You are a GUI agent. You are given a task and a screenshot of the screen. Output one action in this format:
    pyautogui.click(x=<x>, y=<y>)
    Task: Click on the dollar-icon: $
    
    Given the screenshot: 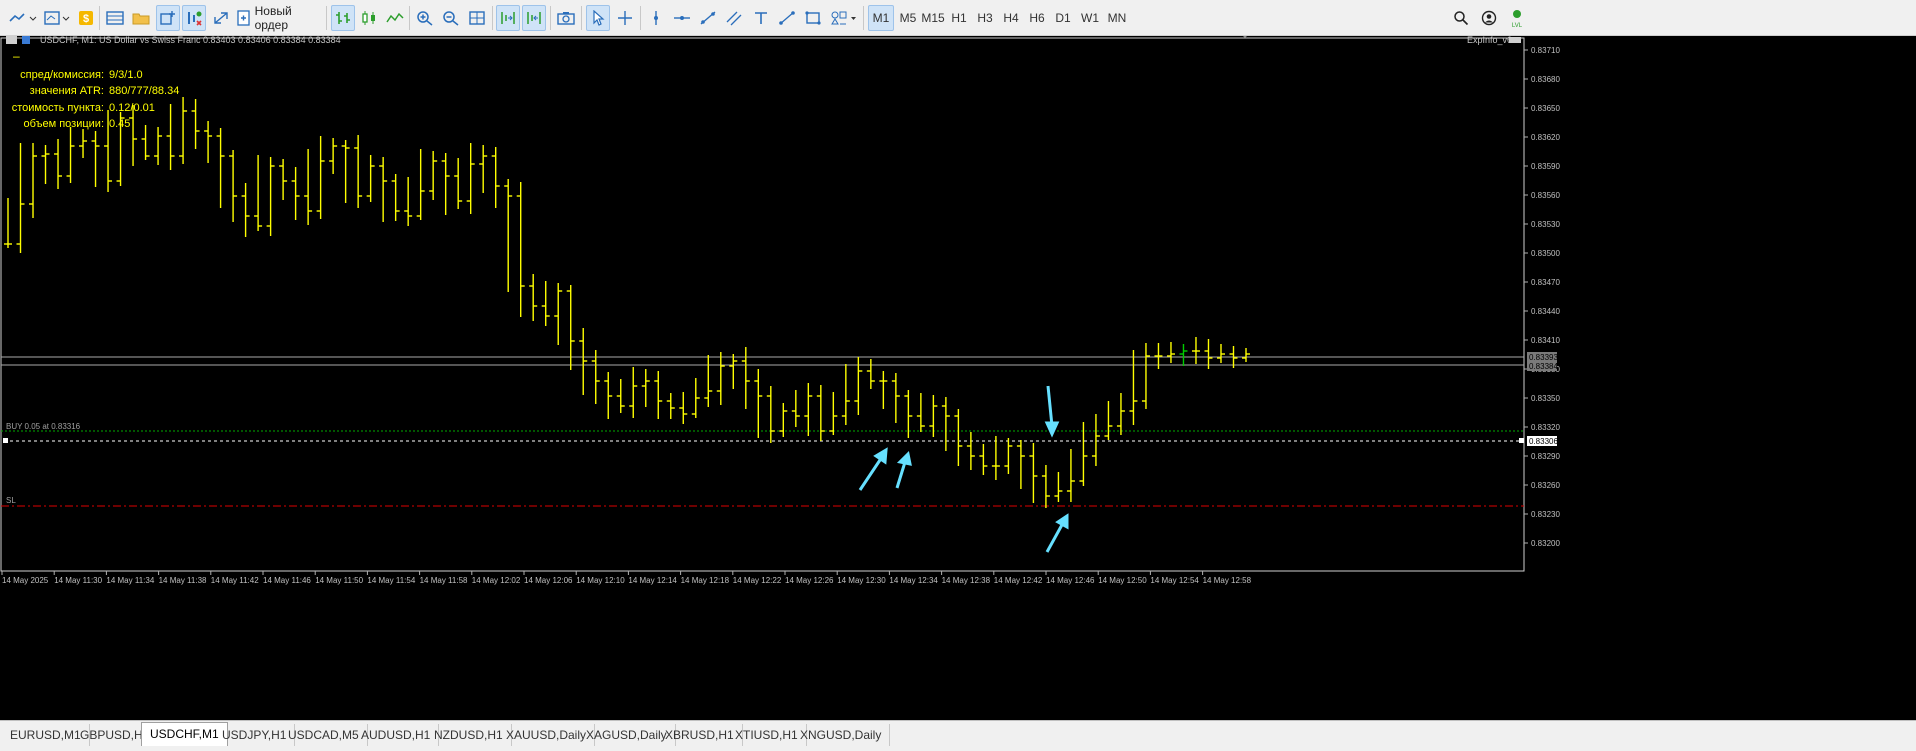 What is the action you would take?
    pyautogui.click(x=86, y=18)
    